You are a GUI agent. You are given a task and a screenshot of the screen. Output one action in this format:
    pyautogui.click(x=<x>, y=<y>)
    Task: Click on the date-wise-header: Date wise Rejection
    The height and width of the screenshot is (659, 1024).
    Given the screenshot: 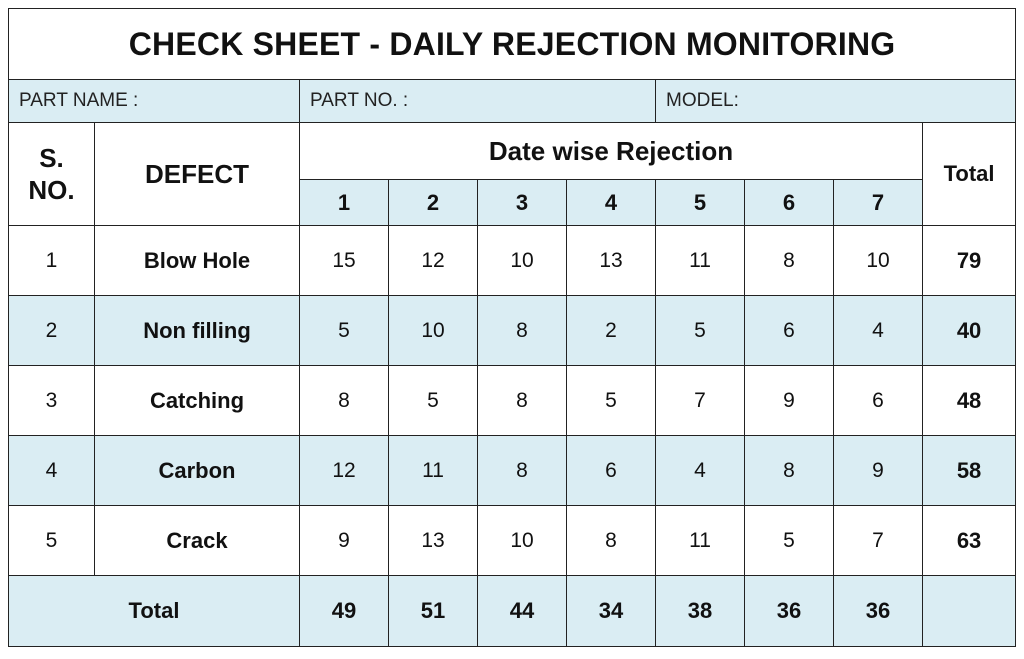 What is the action you would take?
    pyautogui.click(x=611, y=151)
    